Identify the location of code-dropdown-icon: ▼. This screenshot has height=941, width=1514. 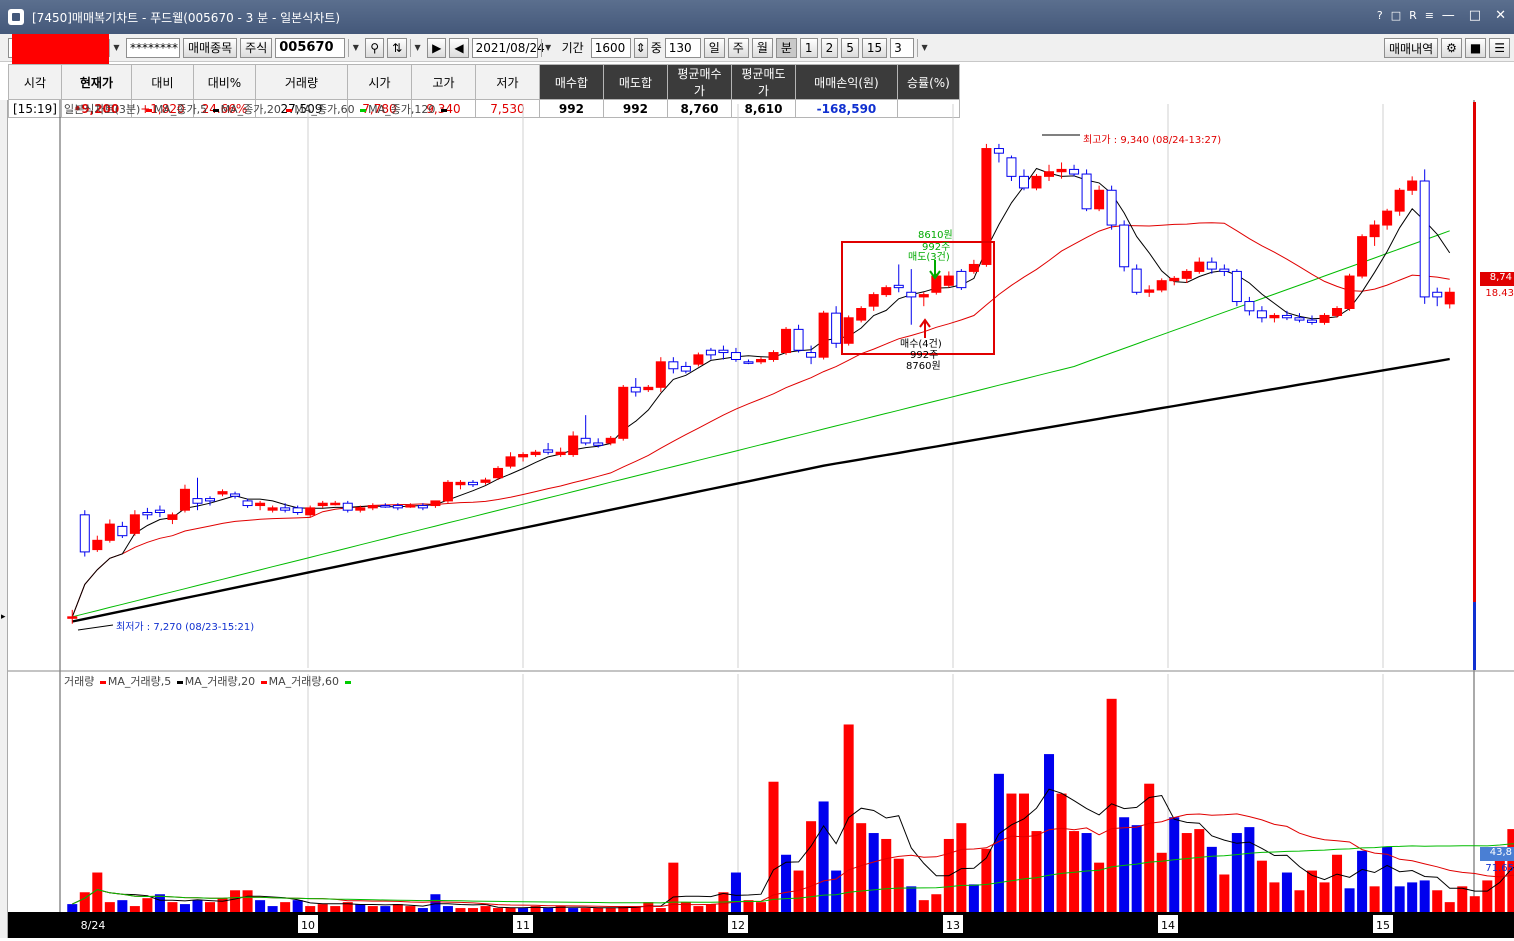
(355, 47).